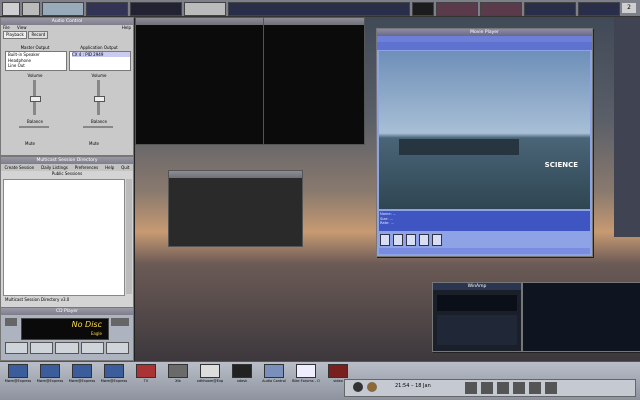 This screenshot has width=640, height=400. What do you see at coordinates (235, 181) in the screenshot?
I see `terminal-3-text` at bounding box center [235, 181].